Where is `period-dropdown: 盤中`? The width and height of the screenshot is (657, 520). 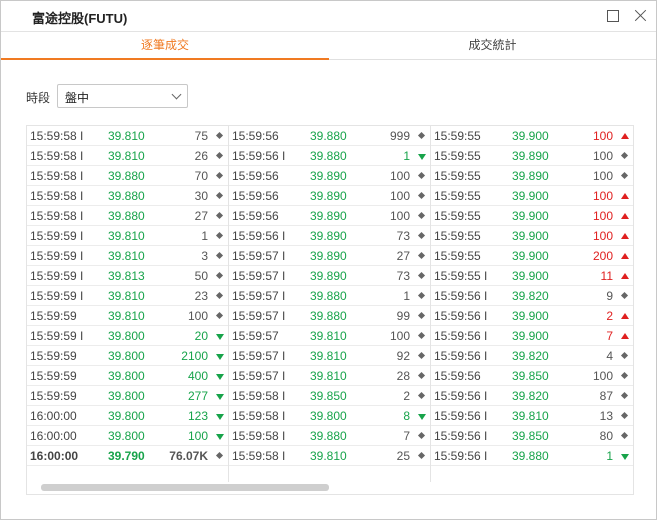 period-dropdown: 盤中 is located at coordinates (122, 96).